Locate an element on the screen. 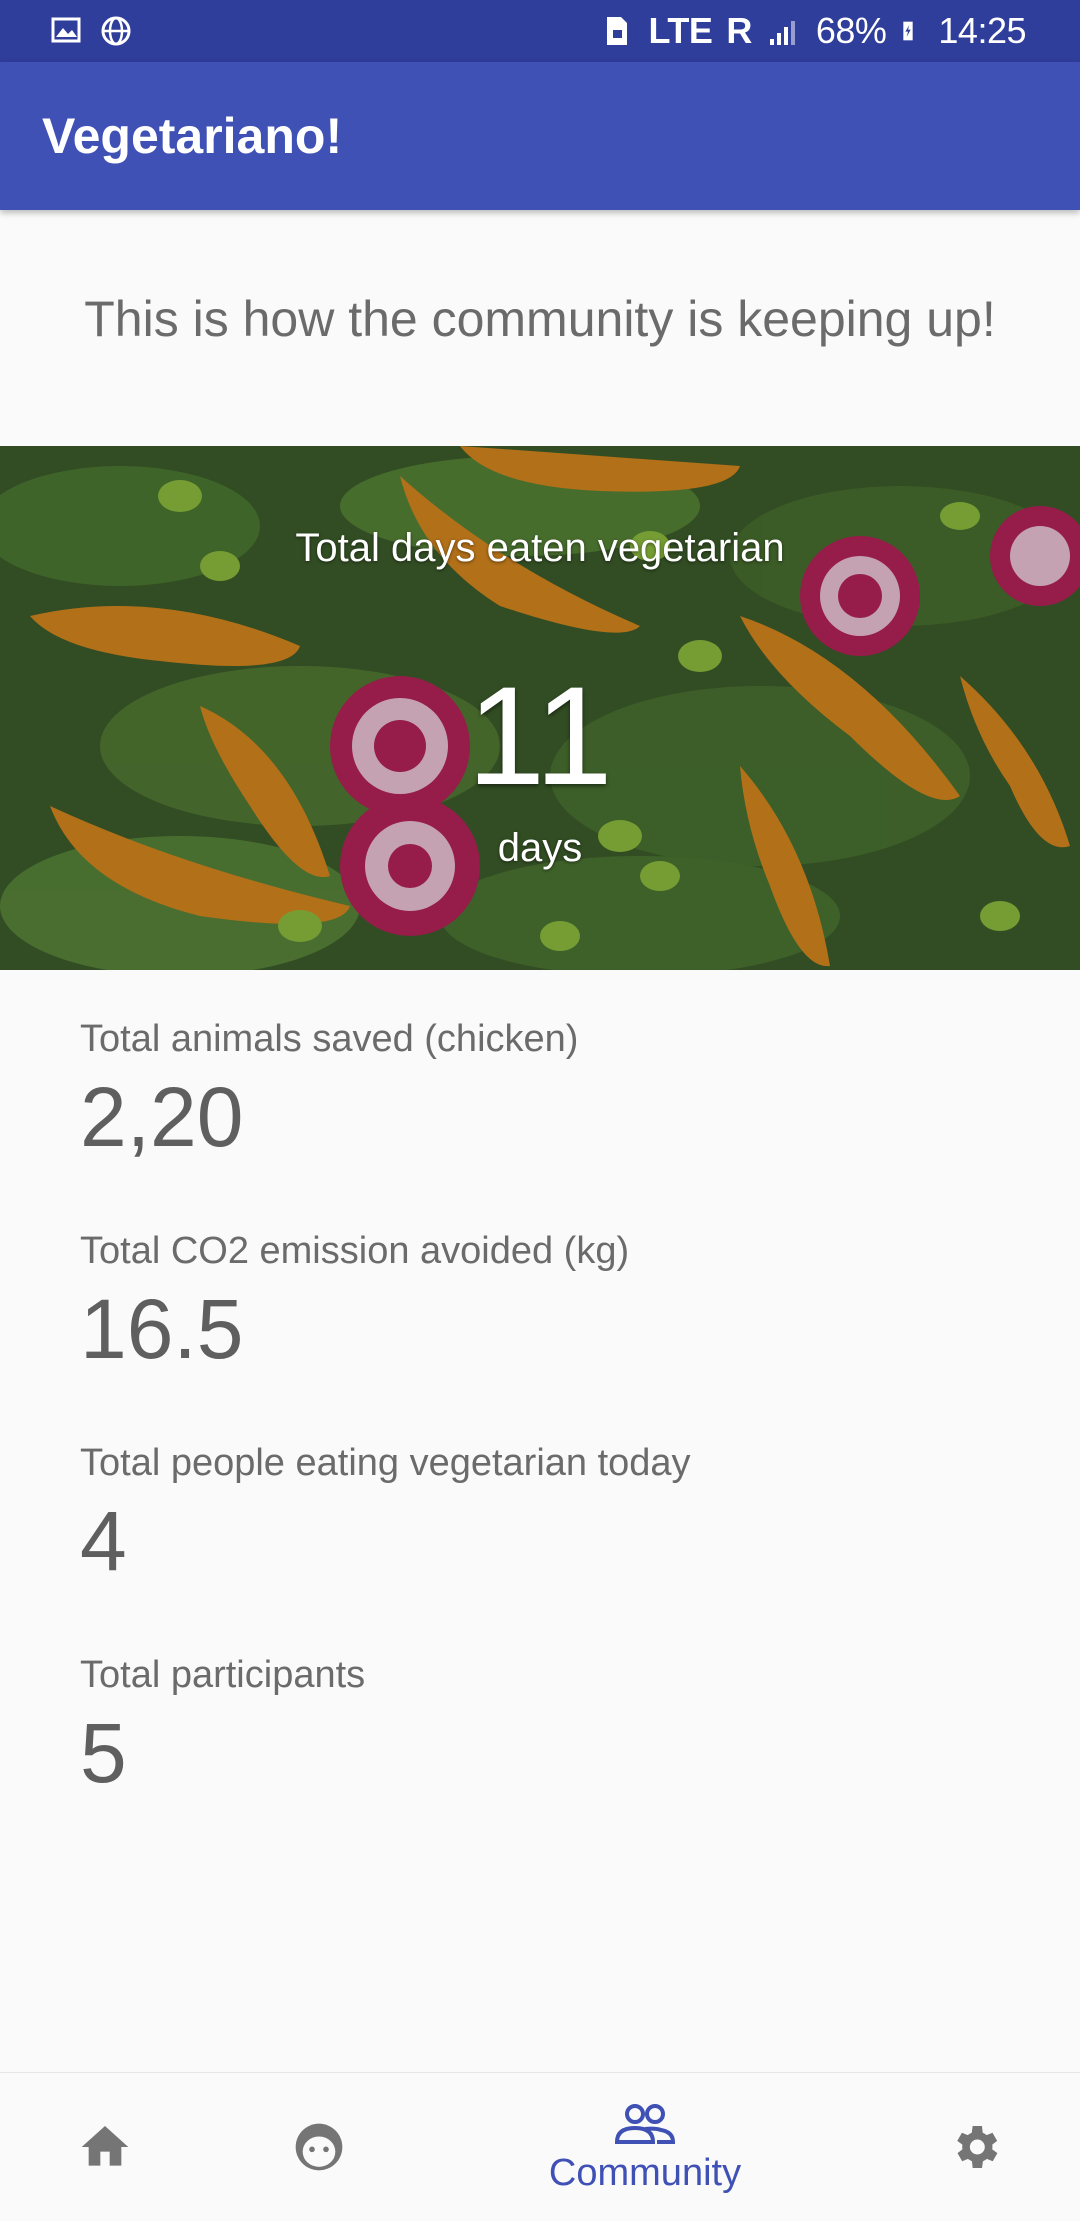 The height and width of the screenshot is (2221, 1080). nav-profile is located at coordinates (319, 2147).